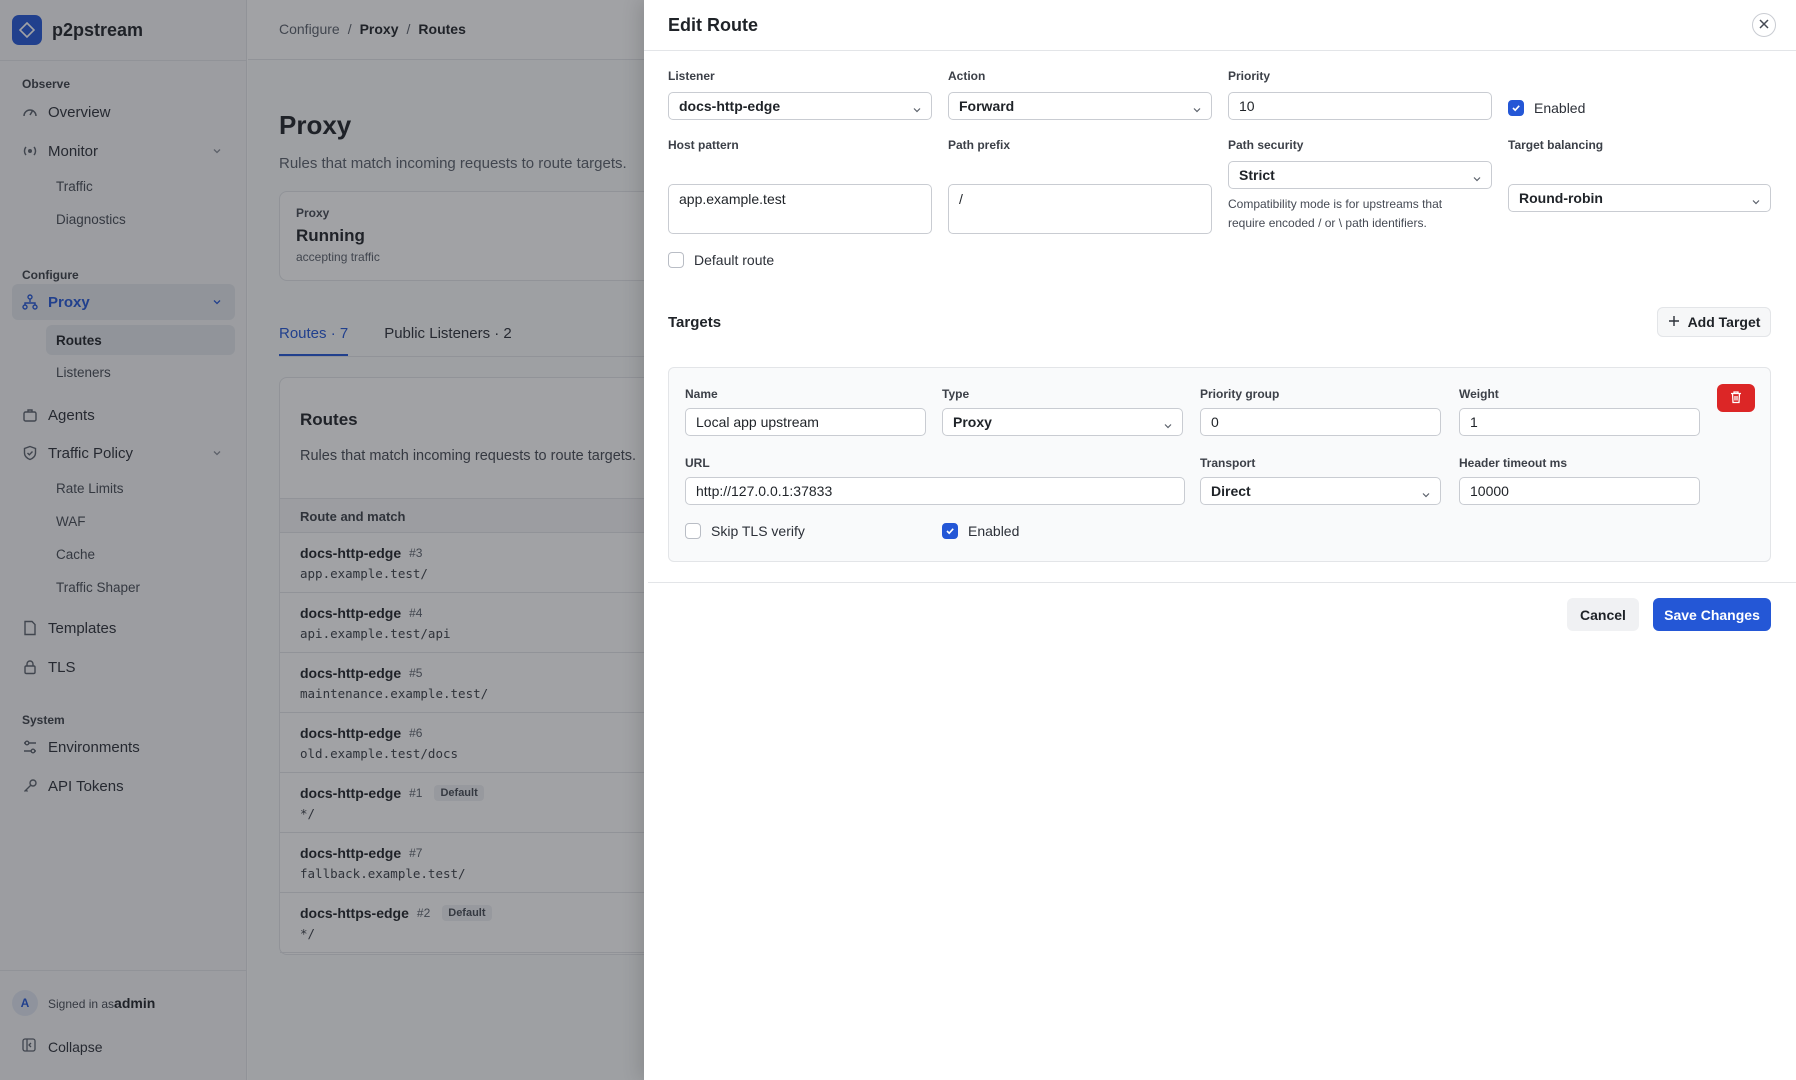 The height and width of the screenshot is (1080, 1796). I want to click on add-target-button: Add Target, so click(1714, 322).